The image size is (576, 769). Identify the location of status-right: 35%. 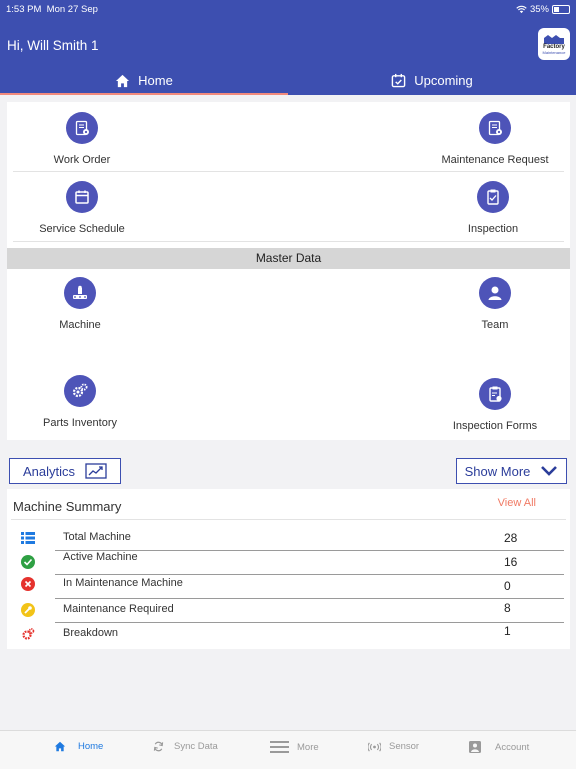
(543, 9).